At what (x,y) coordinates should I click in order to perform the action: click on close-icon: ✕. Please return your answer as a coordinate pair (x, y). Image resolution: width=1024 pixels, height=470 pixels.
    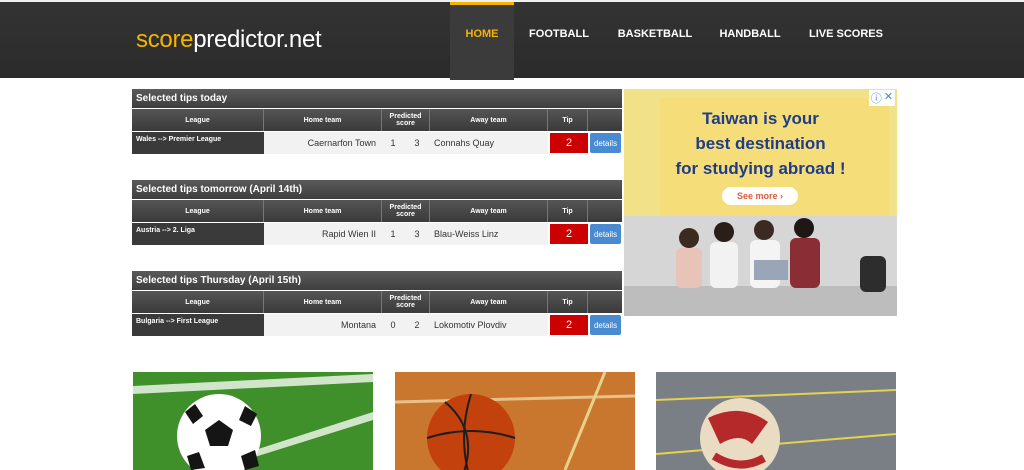
    Looking at the image, I should click on (888, 98).